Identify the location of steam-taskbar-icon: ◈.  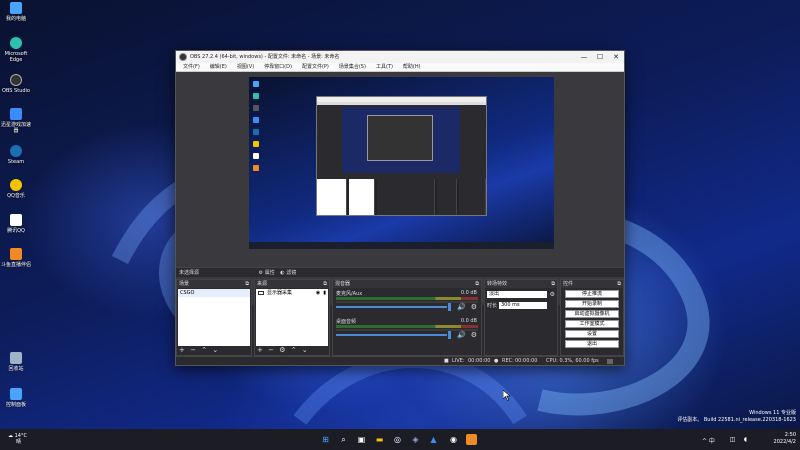
(415, 439).